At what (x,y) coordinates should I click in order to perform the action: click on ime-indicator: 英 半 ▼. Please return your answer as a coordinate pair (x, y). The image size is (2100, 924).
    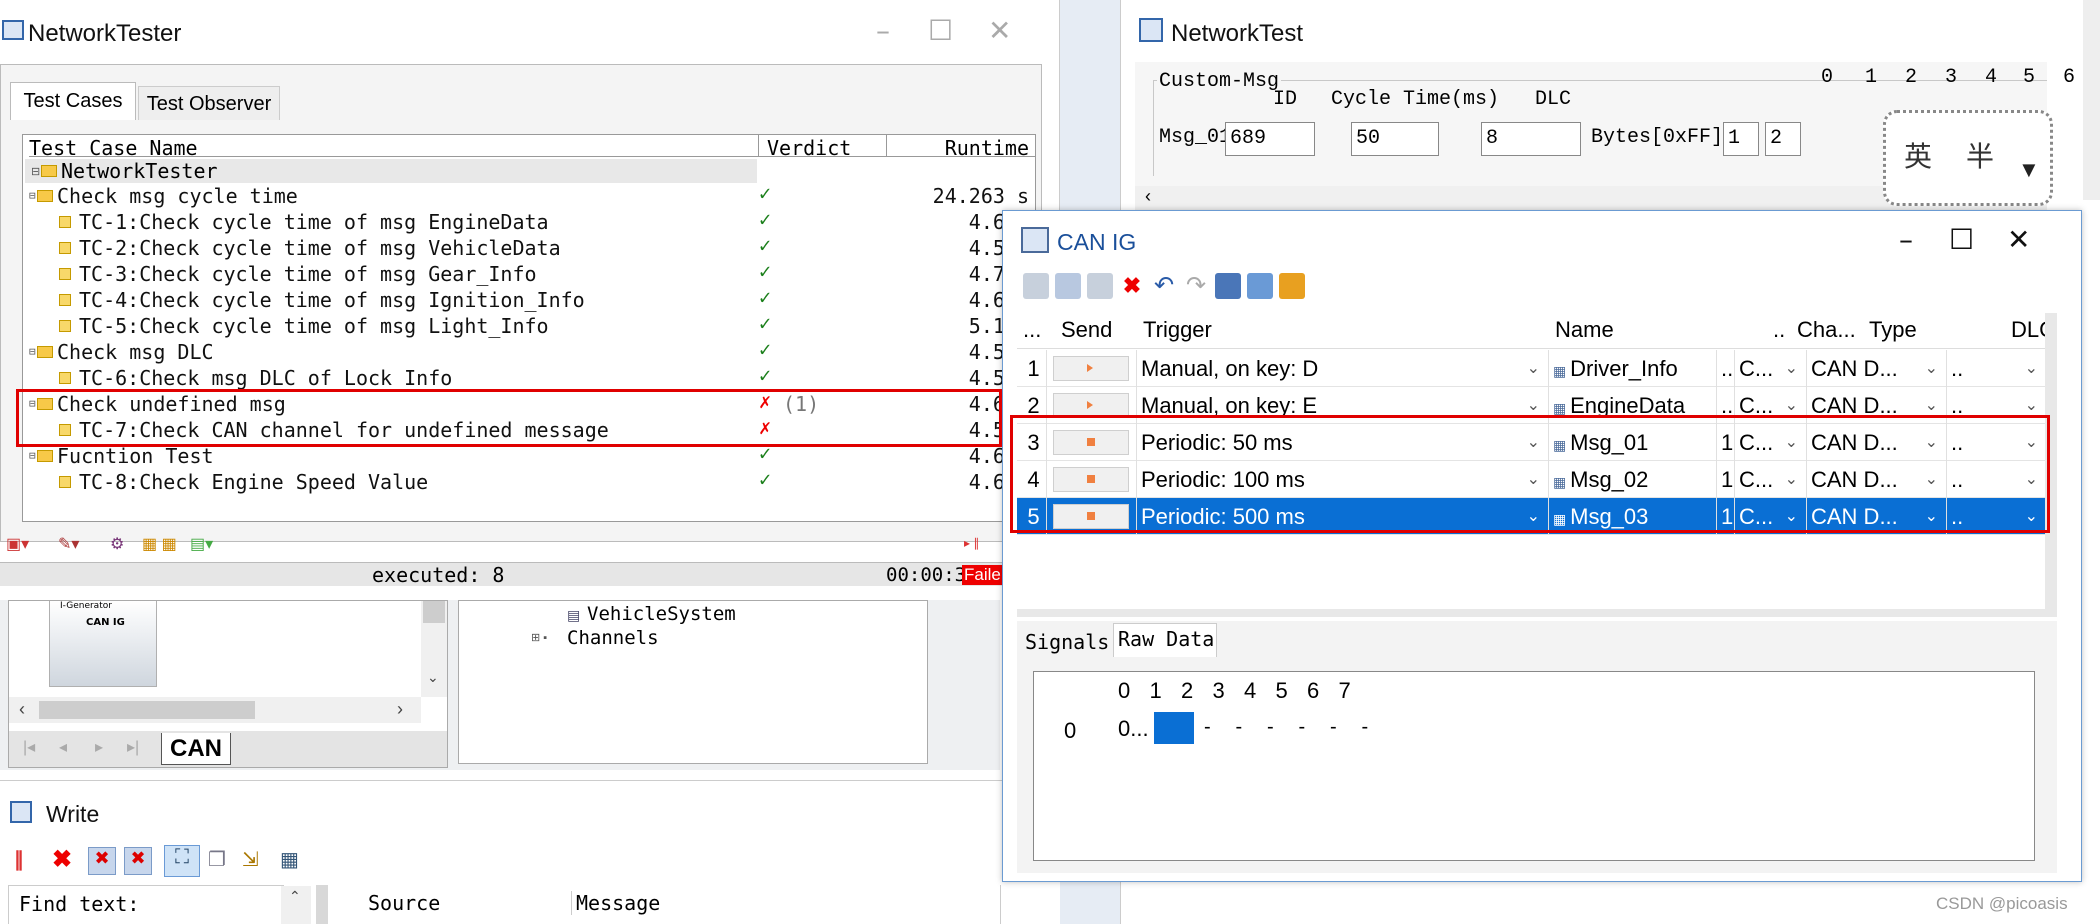
    Looking at the image, I should click on (1968, 158).